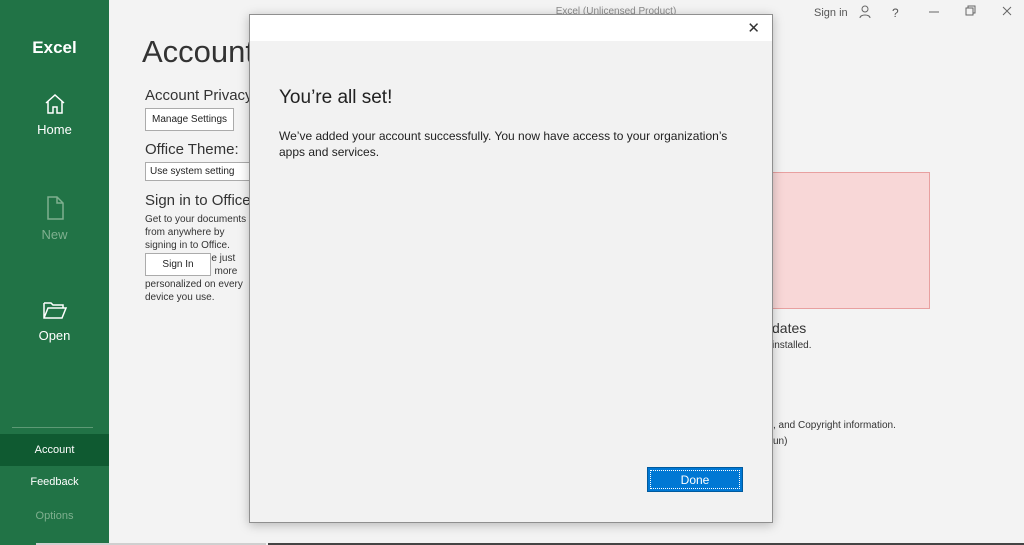 The image size is (1024, 545). Describe the element at coordinates (54, 320) in the screenshot. I see `sidebar-item-open: Open` at that location.